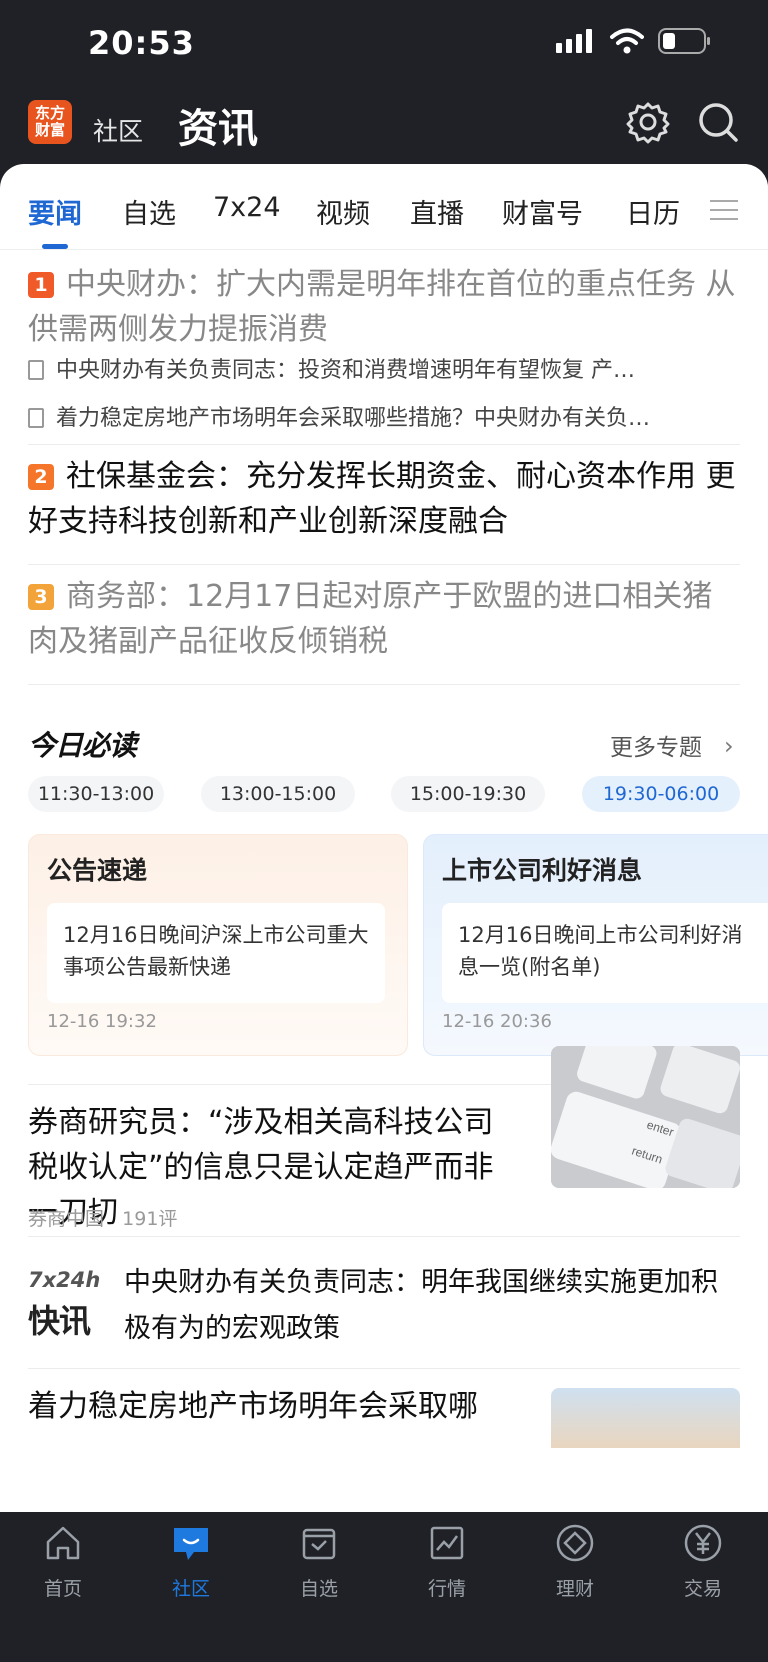  What do you see at coordinates (343, 211) in the screenshot?
I see `tab-video: 视频` at bounding box center [343, 211].